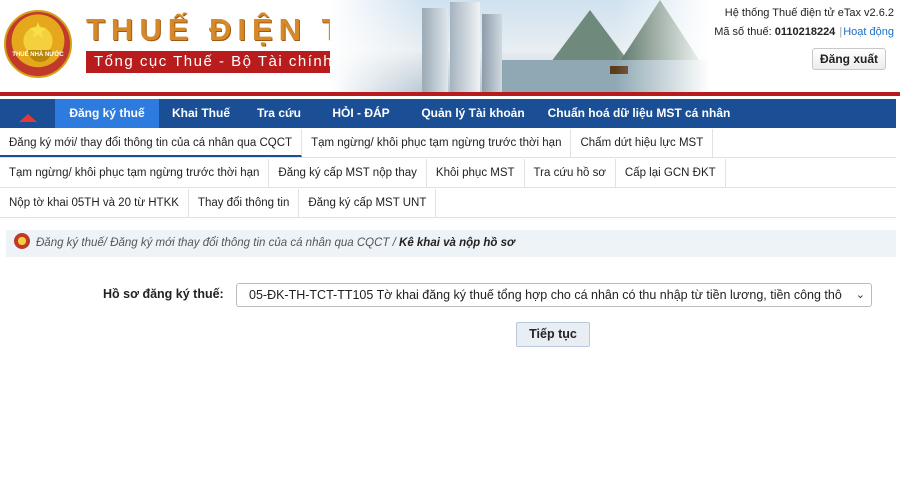 This screenshot has width=900, height=482. I want to click on banner-scenery-image, so click(520, 46).